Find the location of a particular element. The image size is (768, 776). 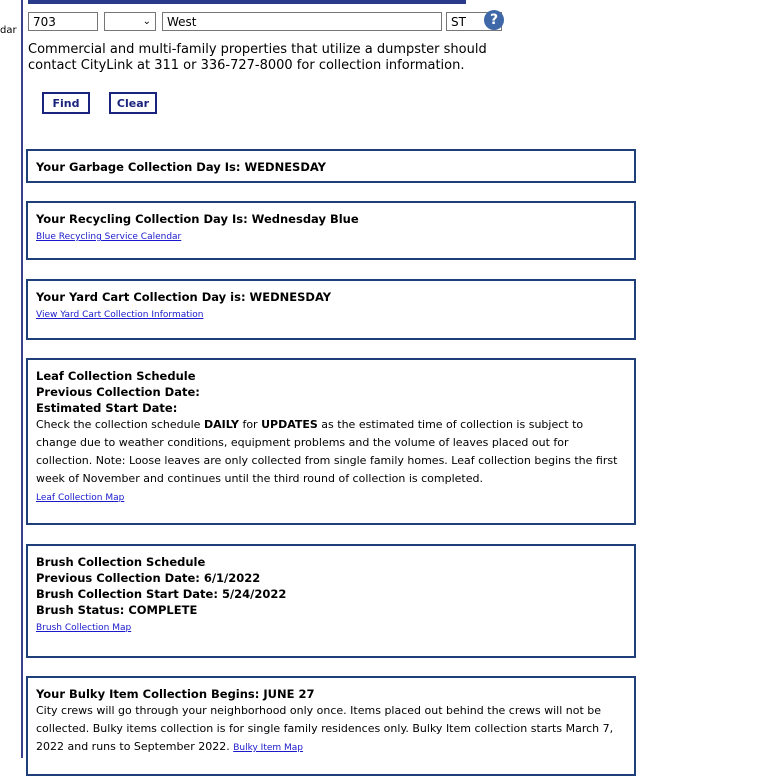

address-form: 703 ⌄ West ST⌄ ? is located at coordinates (268, 22).